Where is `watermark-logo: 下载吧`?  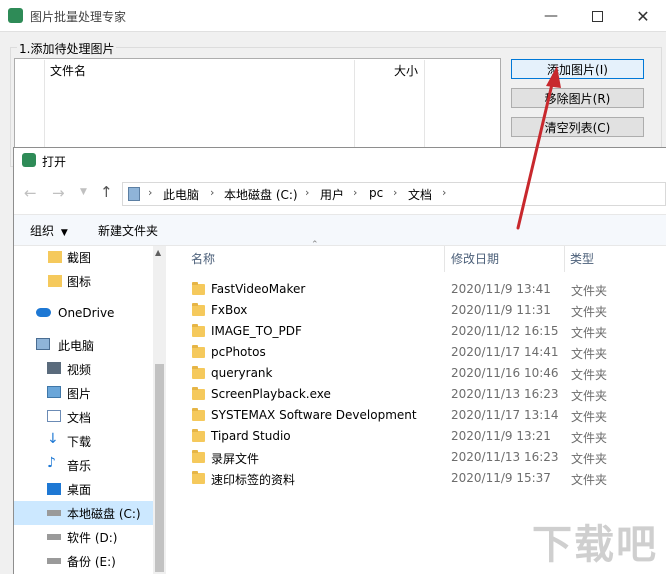 watermark-logo: 下载吧 is located at coordinates (595, 545).